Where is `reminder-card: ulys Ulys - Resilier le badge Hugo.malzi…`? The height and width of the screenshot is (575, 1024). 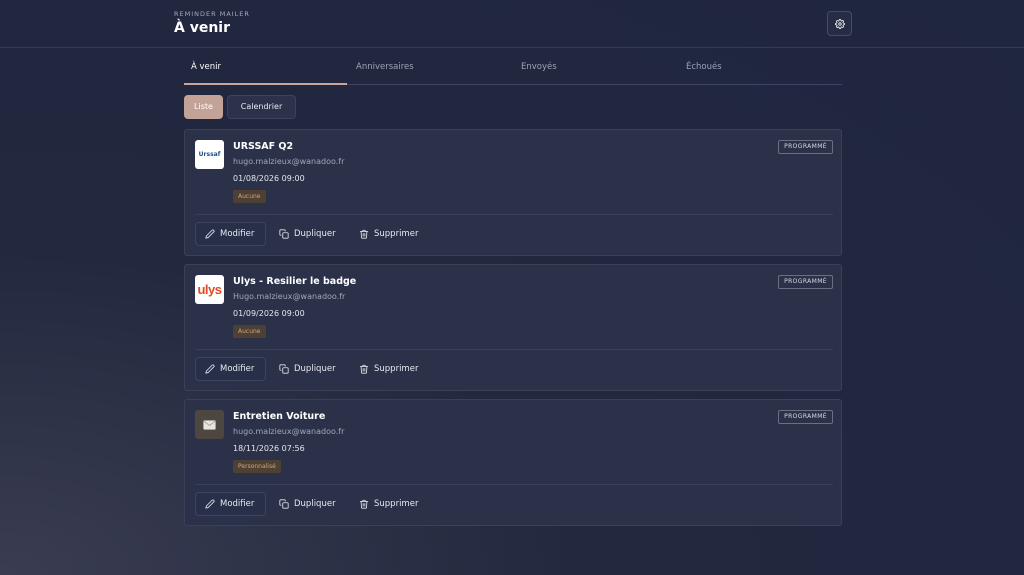 reminder-card: ulys Ulys - Resilier le badge Hugo.malzi… is located at coordinates (513, 327).